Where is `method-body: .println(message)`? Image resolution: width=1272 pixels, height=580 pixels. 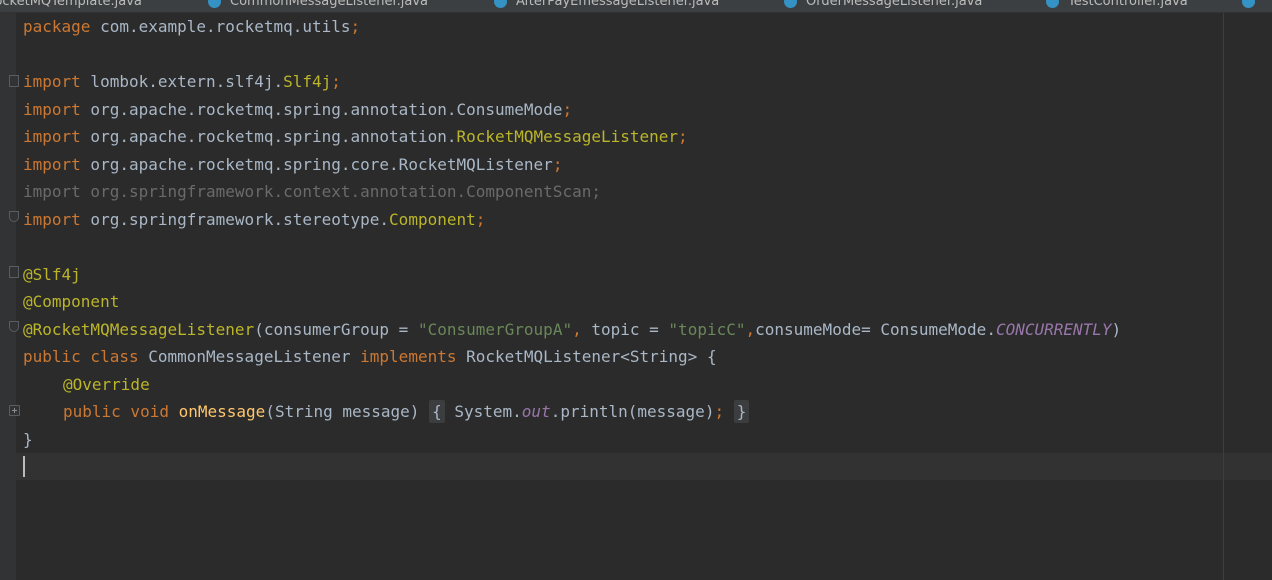 method-body: .println(message) is located at coordinates (632, 411).